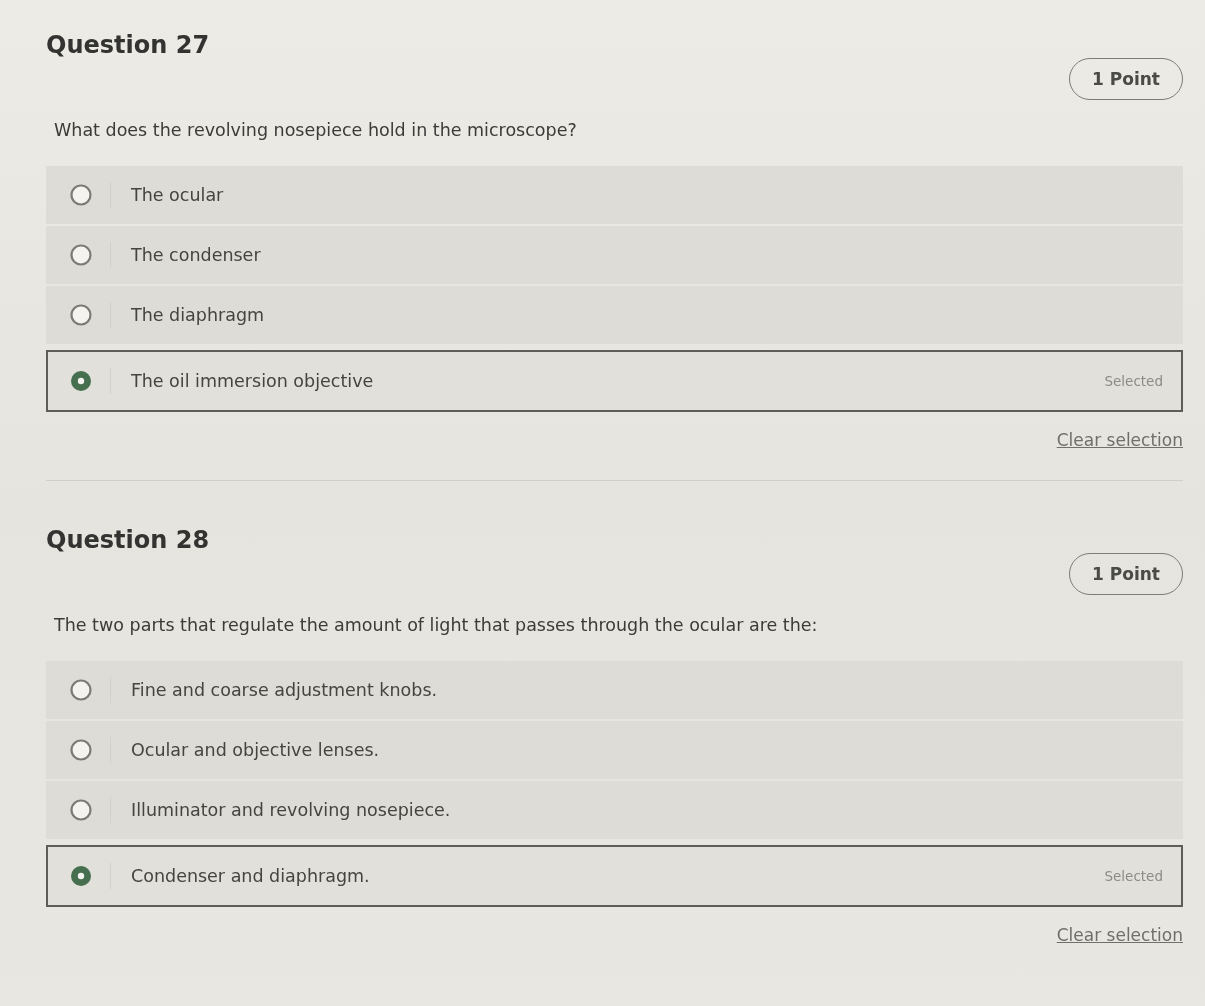 This screenshot has height=1006, width=1205. I want to click on answer-option: Illuminator and revolving nosepiece., so click(614, 810).